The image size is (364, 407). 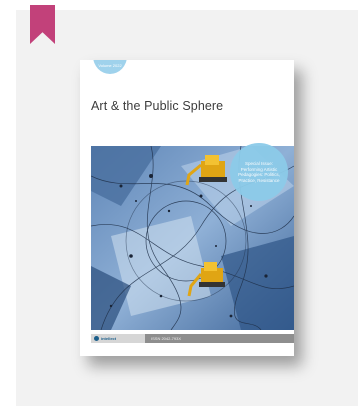 I want to click on cover-title: Art & the Public Sphere, so click(x=157, y=106).